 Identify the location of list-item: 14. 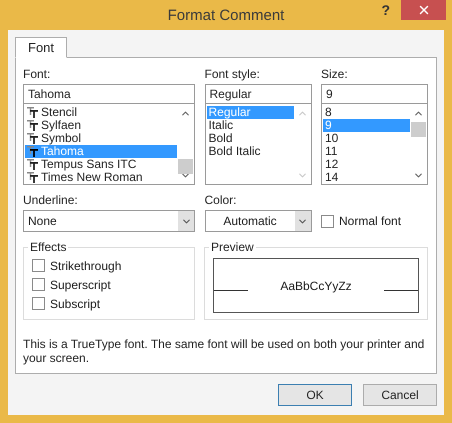
(366, 177).